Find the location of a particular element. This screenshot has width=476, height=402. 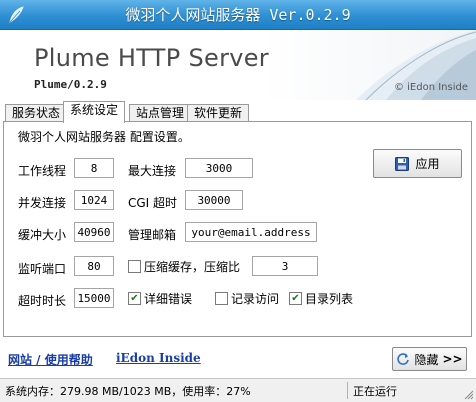

log-access-label: 记录访问 is located at coordinates (255, 299).